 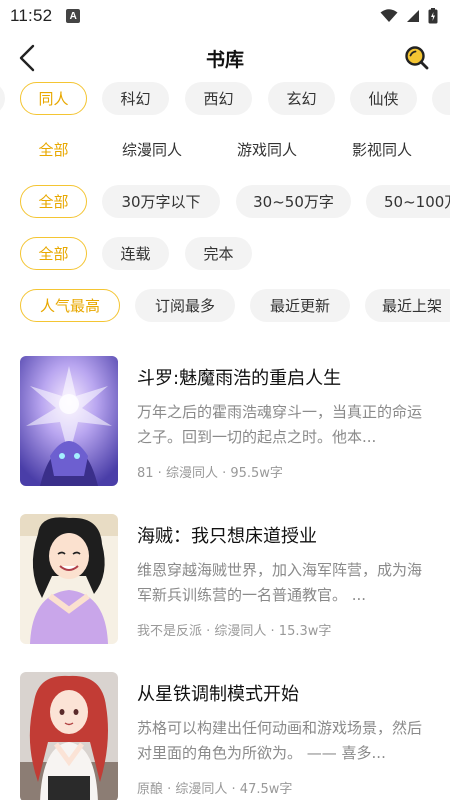 What do you see at coordinates (218, 694) in the screenshot?
I see `book-title: 从星铁调制模式开始` at bounding box center [218, 694].